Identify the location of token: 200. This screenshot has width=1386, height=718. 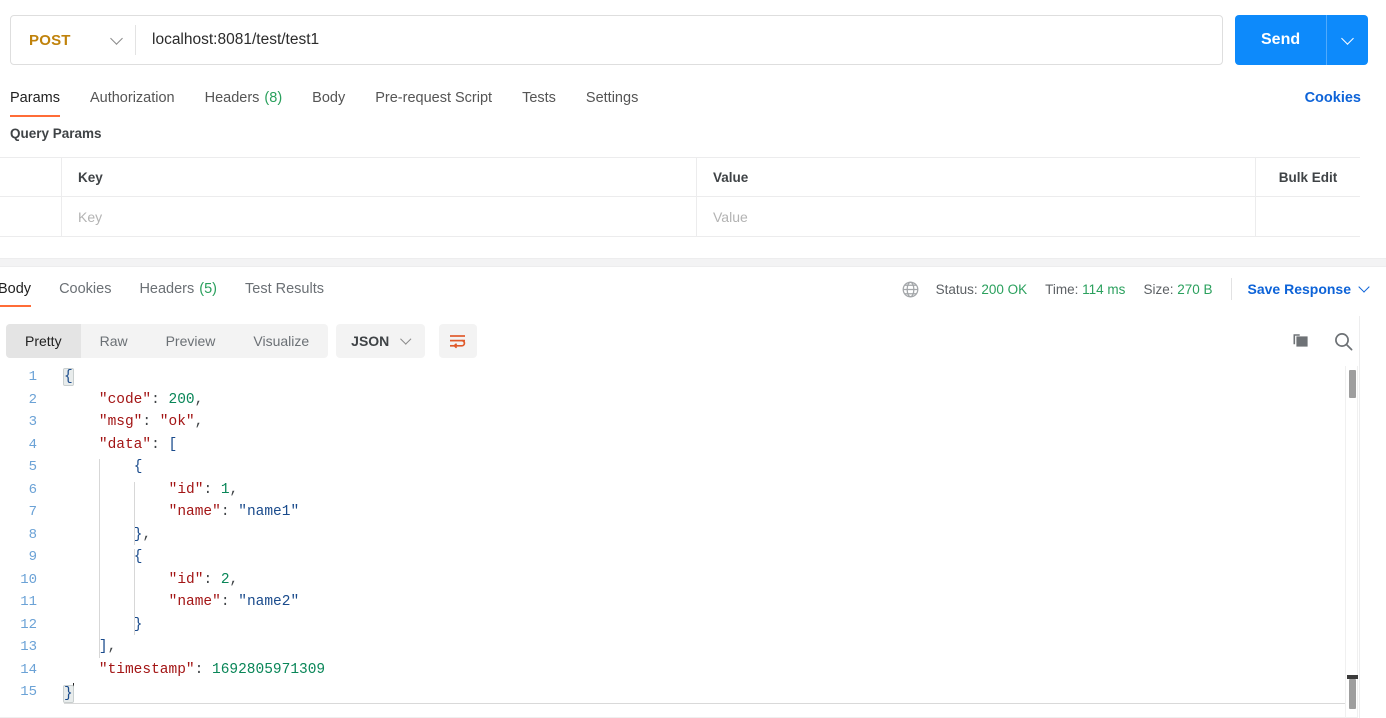
(181, 399).